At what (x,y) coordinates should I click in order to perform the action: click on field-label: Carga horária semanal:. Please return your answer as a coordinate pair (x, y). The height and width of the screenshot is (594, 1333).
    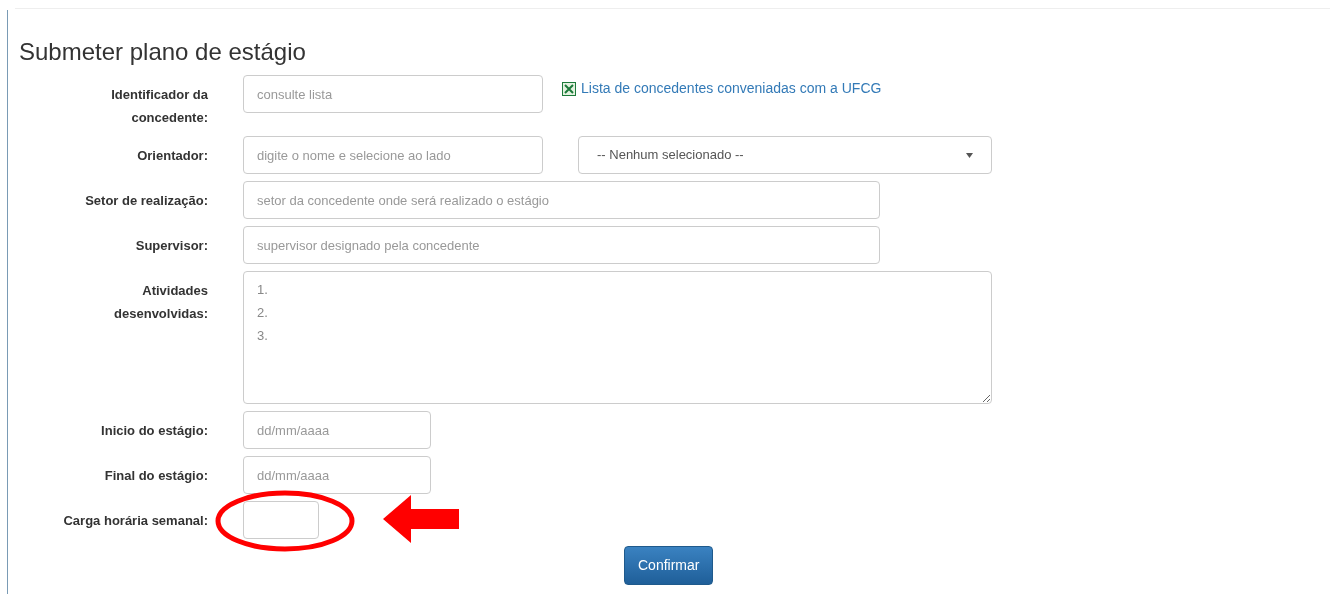
    Looking at the image, I should click on (135, 521).